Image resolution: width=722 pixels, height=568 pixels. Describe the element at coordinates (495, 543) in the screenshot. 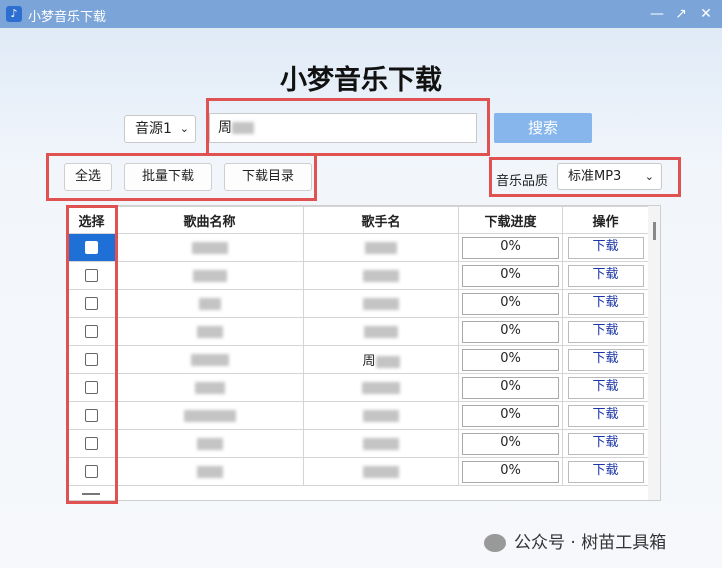

I see `wechat-icon` at that location.